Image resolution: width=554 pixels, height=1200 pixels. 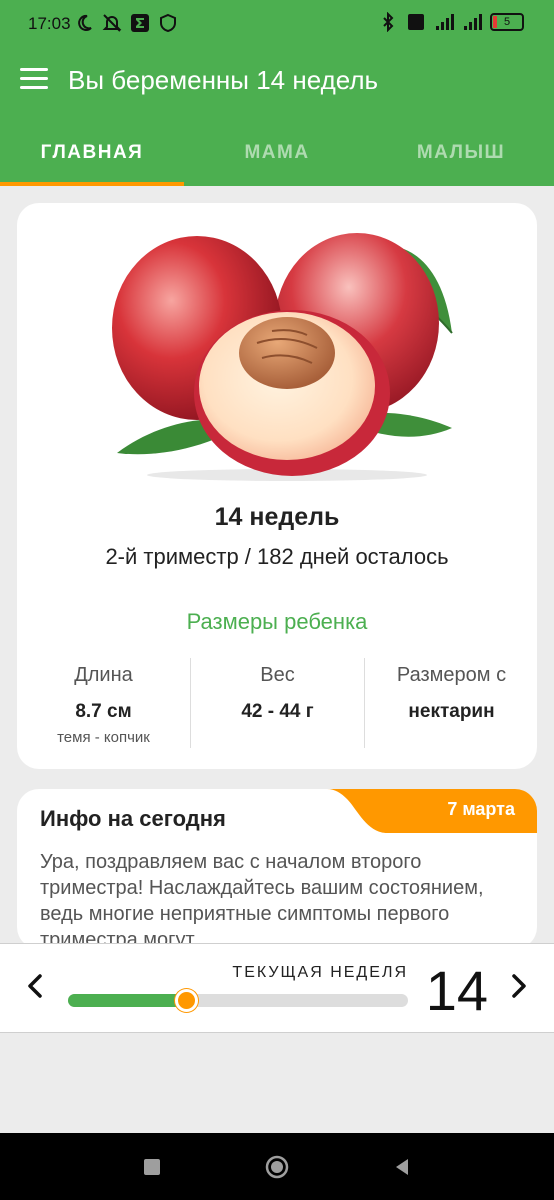 What do you see at coordinates (277, 675) in the screenshot?
I see `stat-label: Вес` at bounding box center [277, 675].